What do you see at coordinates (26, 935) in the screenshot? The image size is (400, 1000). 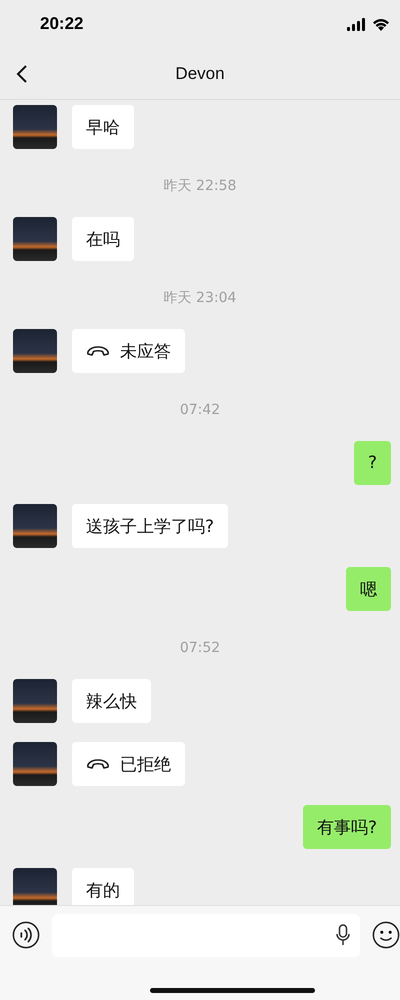 I see `voice-icon` at bounding box center [26, 935].